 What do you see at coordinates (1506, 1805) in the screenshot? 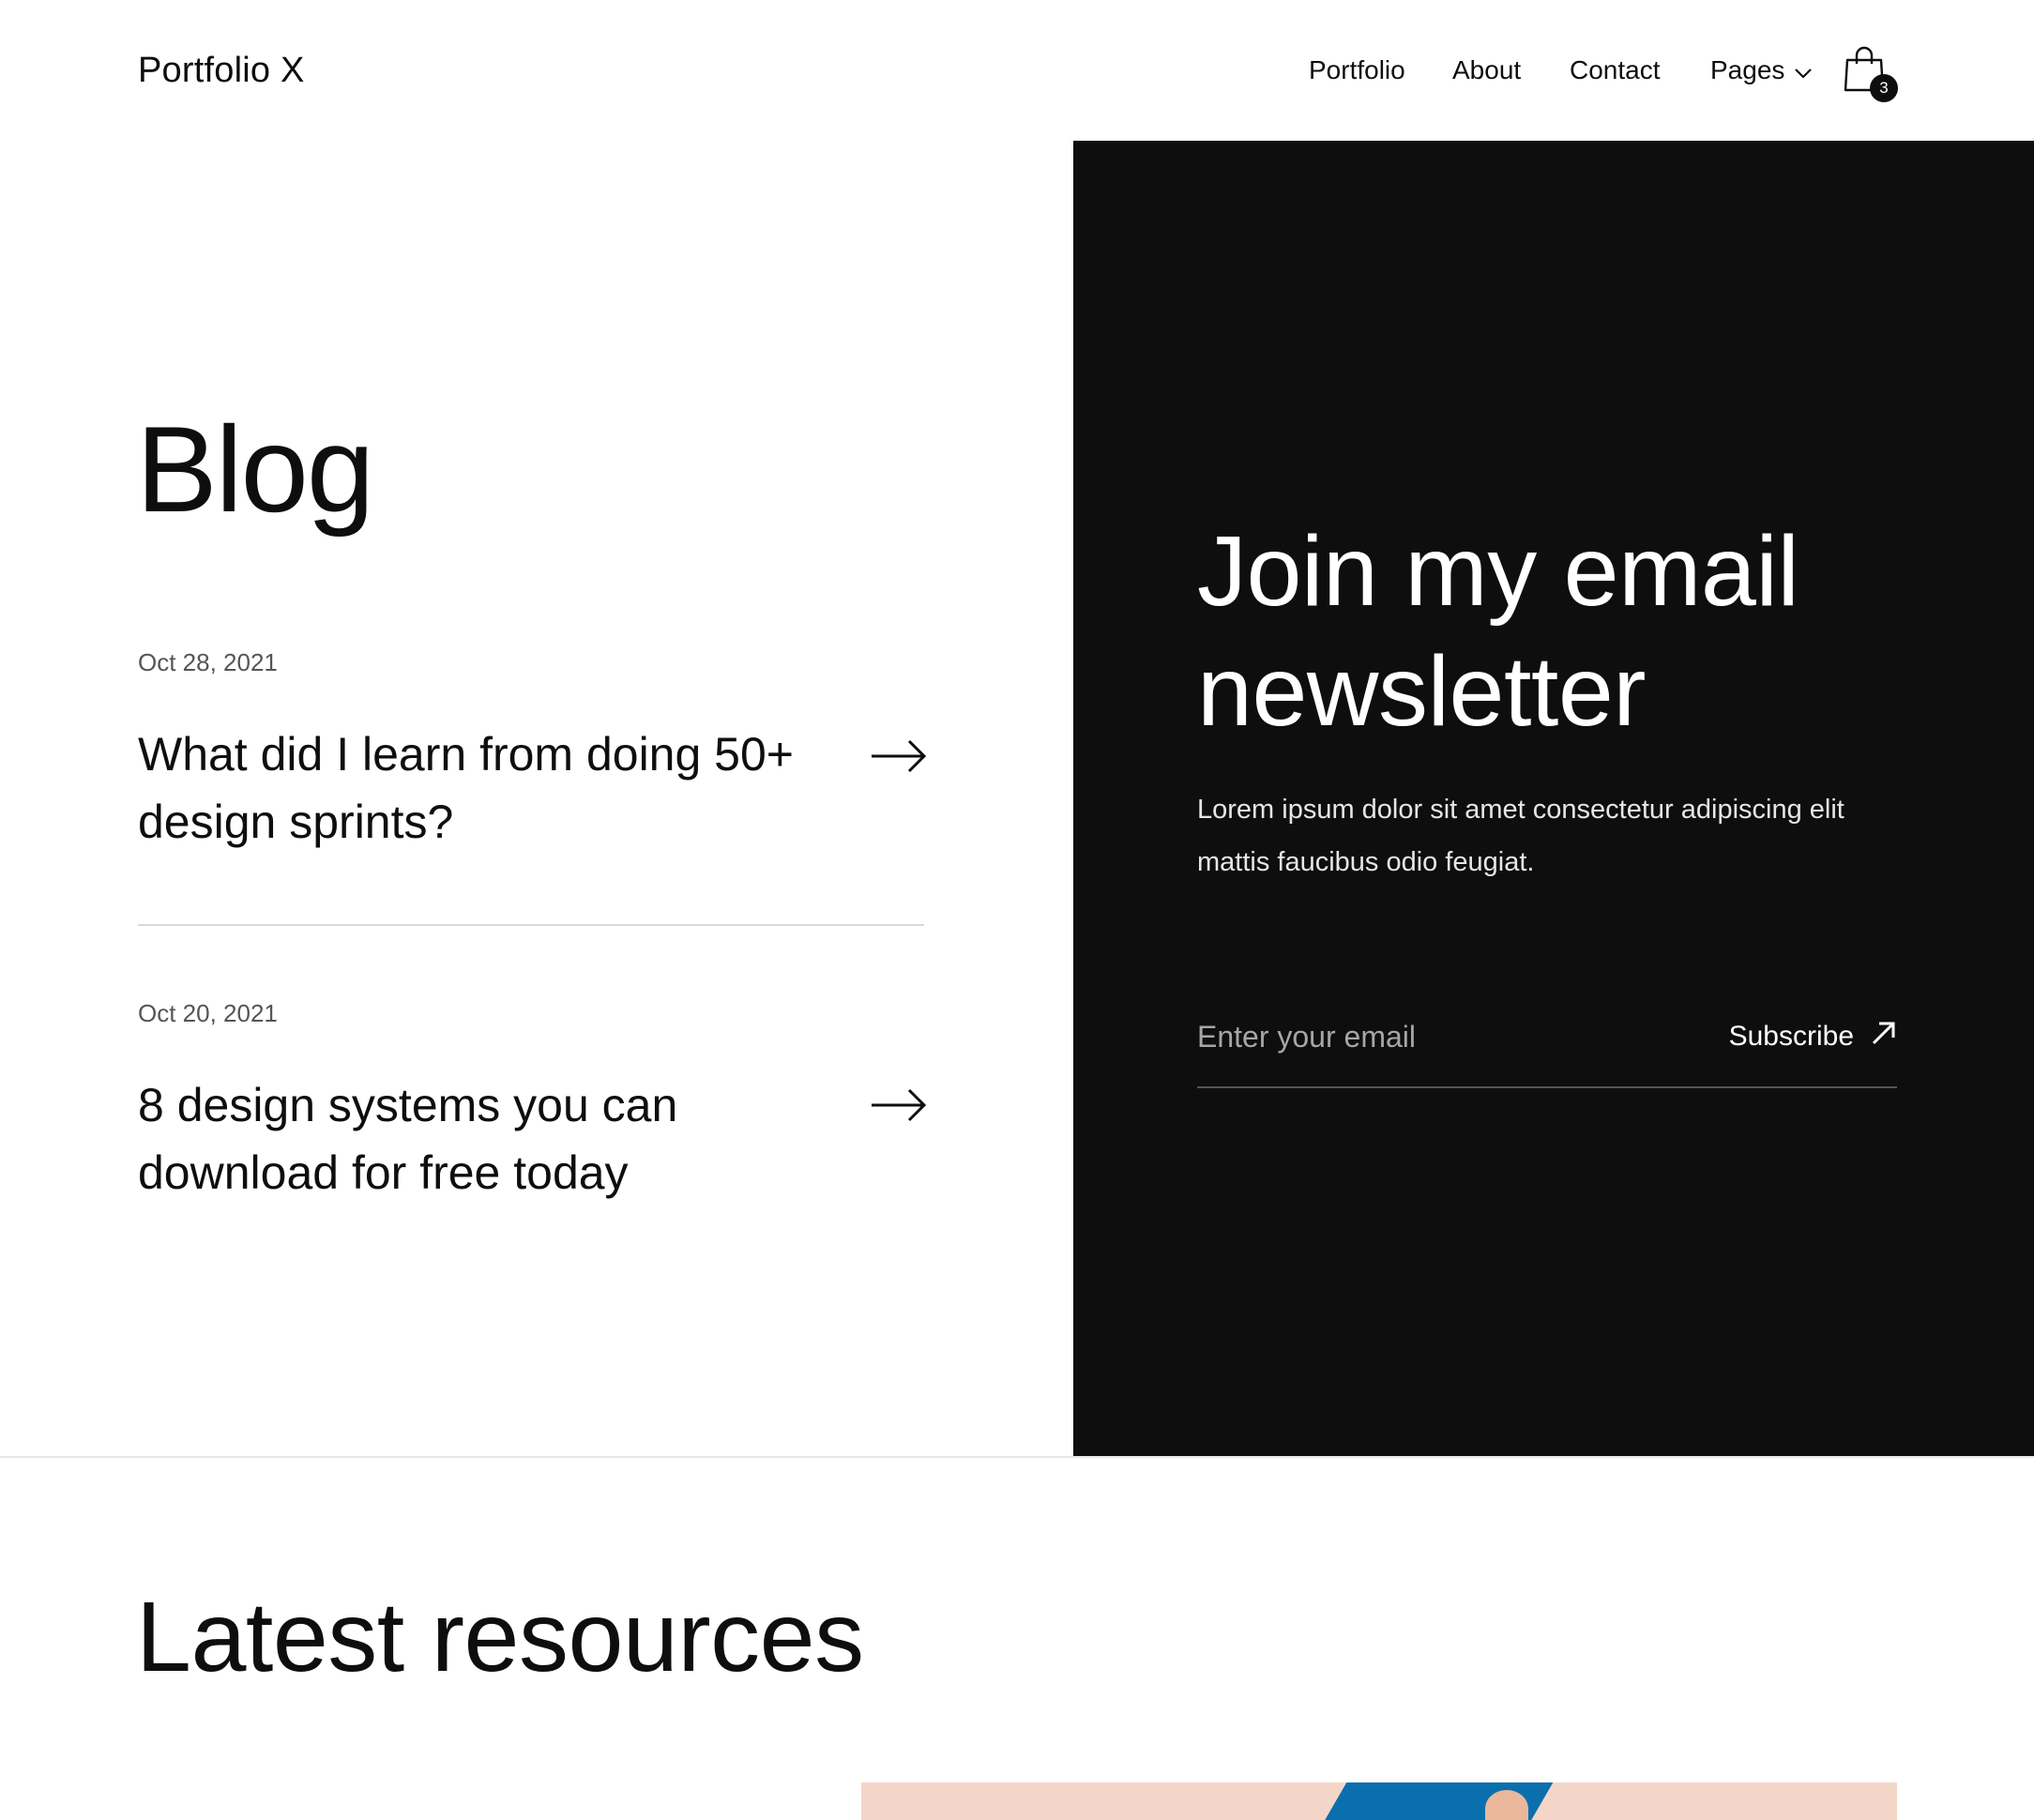
I see `resource-image-hand-shape` at bounding box center [1506, 1805].